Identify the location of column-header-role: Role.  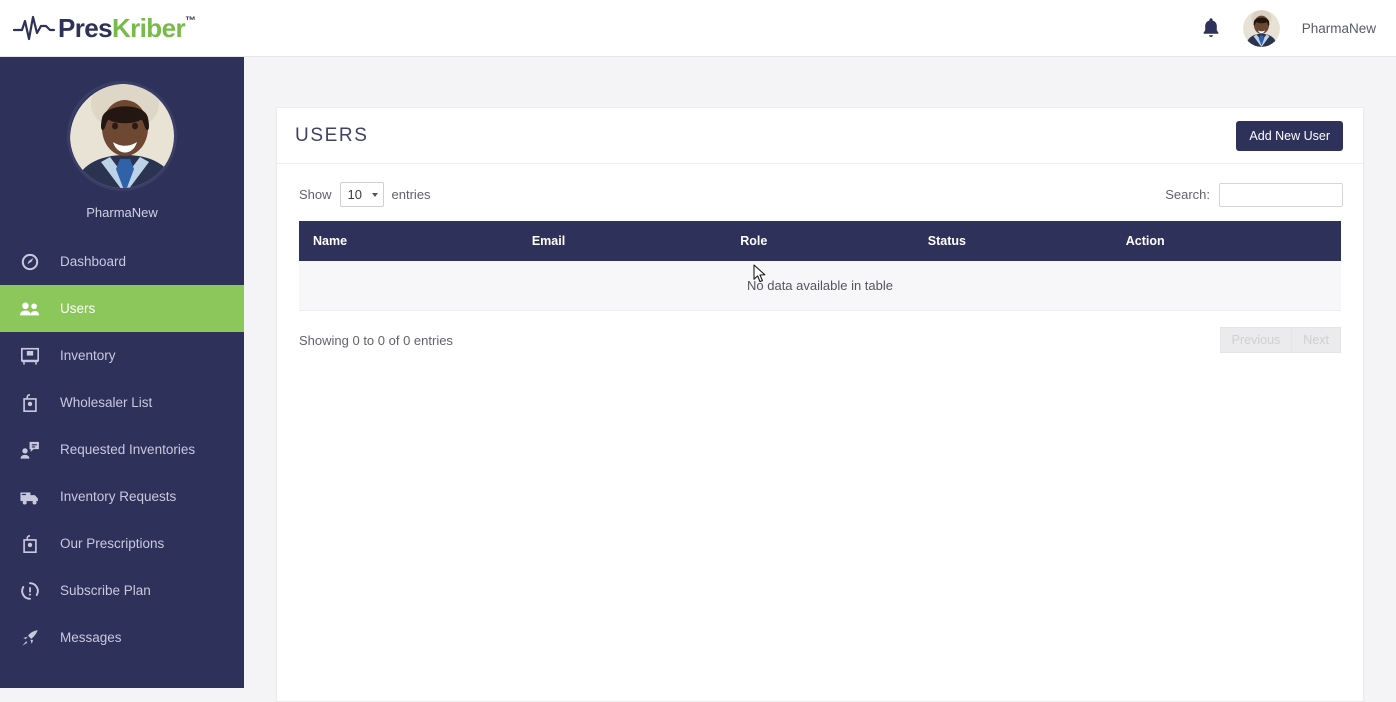
(820, 241).